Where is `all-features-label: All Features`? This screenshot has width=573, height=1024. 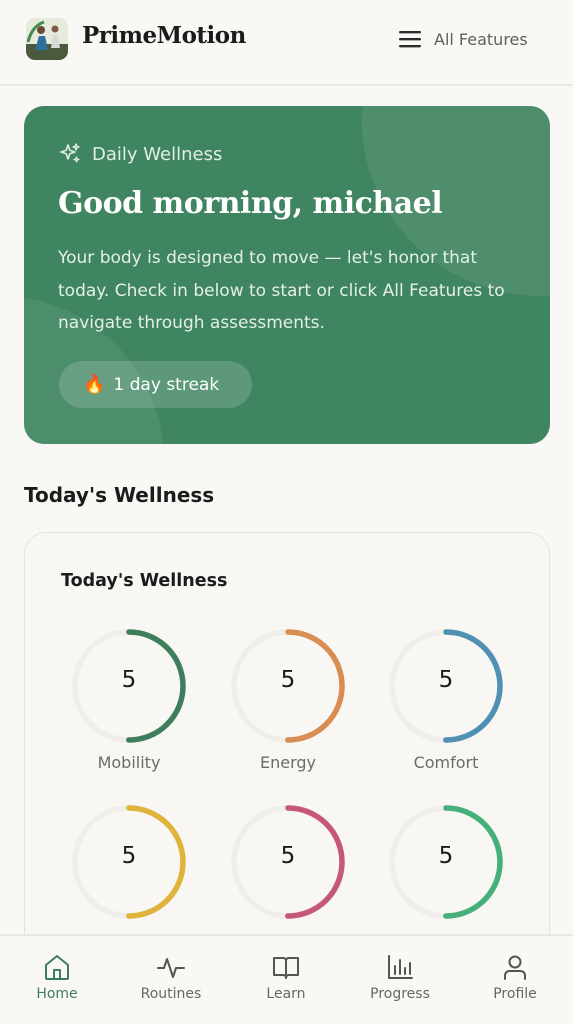
all-features-label: All Features is located at coordinates (481, 39).